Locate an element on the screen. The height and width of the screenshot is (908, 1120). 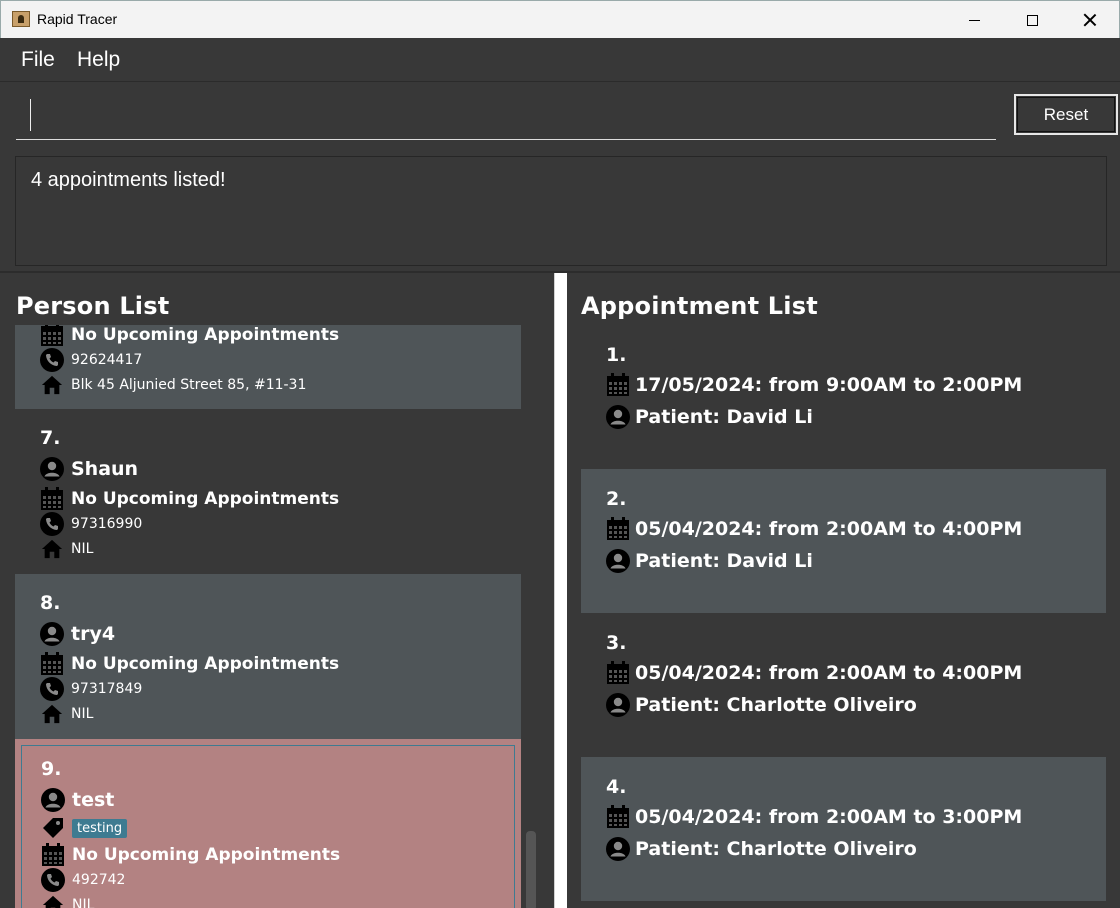
maximize-button is located at coordinates (1032, 20).